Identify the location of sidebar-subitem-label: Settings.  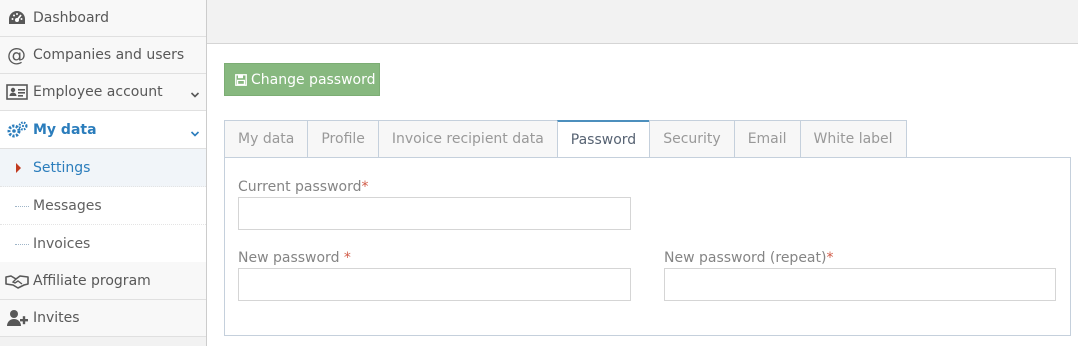
(62, 167).